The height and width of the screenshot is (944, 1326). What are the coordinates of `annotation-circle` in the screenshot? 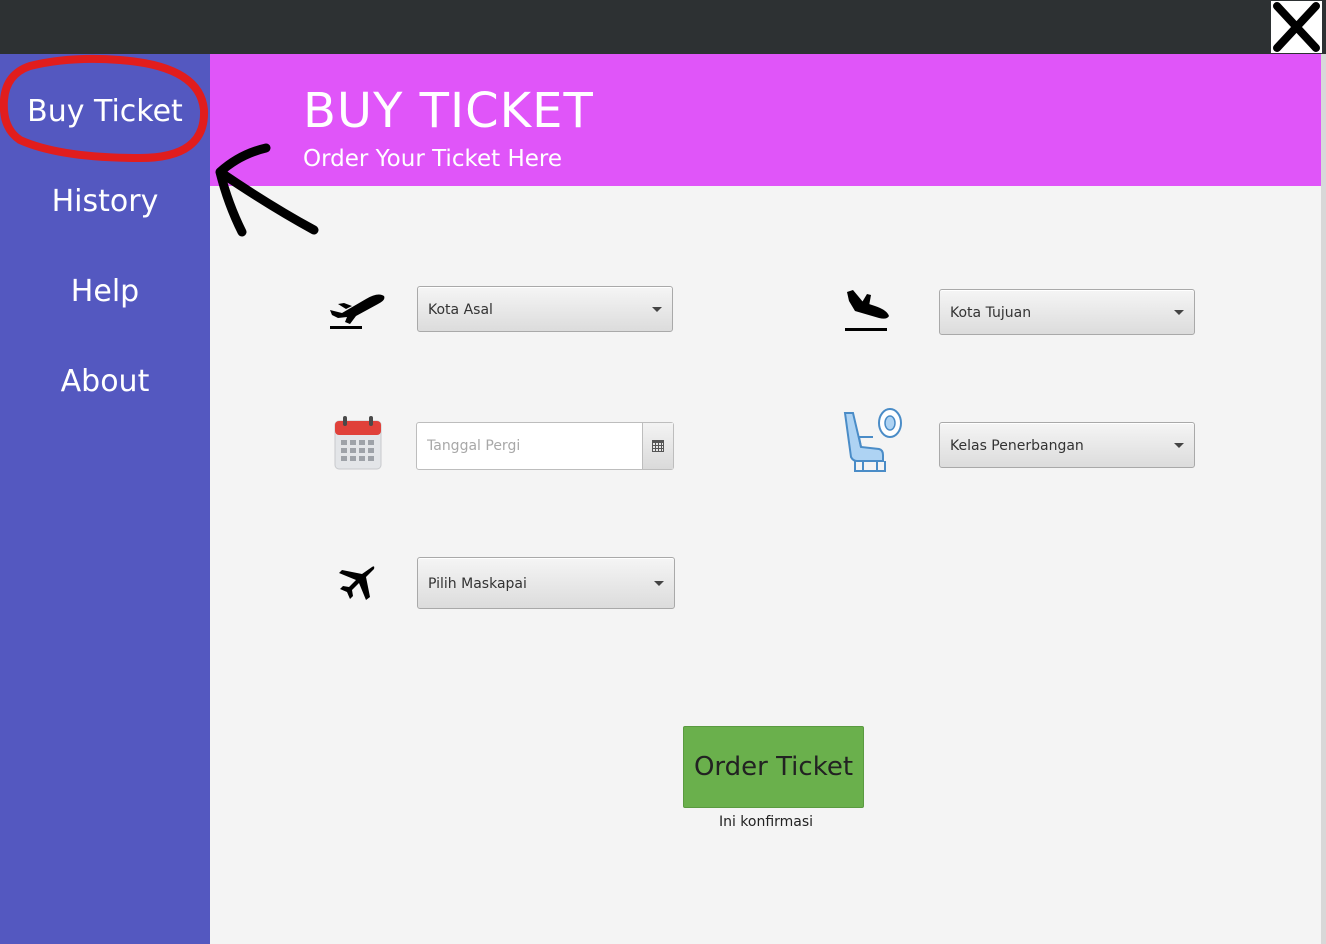 It's located at (104, 108).